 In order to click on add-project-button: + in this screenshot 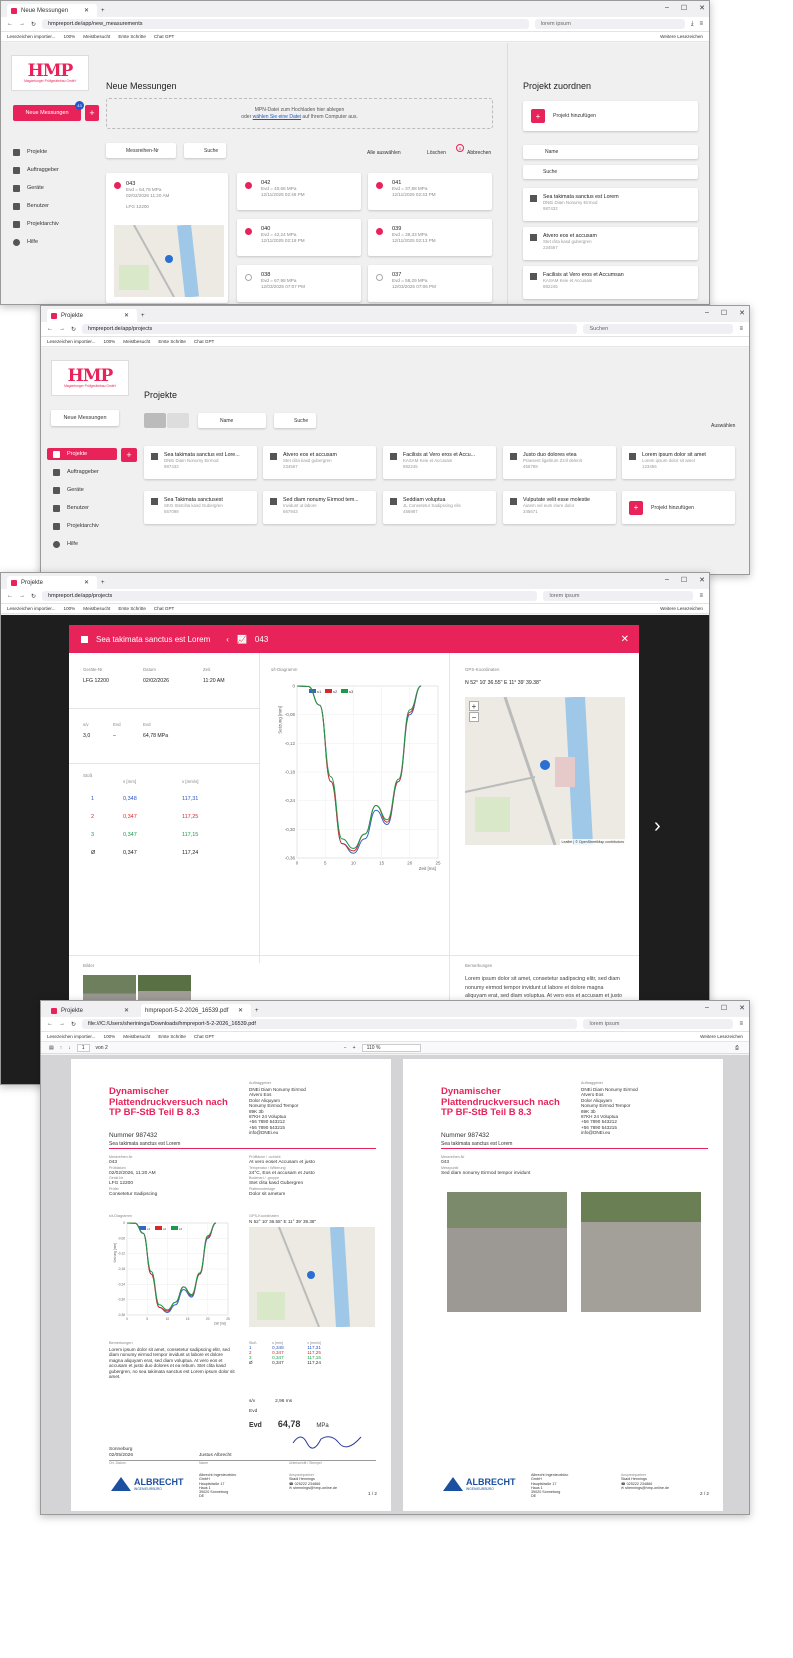, I will do `click(129, 455)`.